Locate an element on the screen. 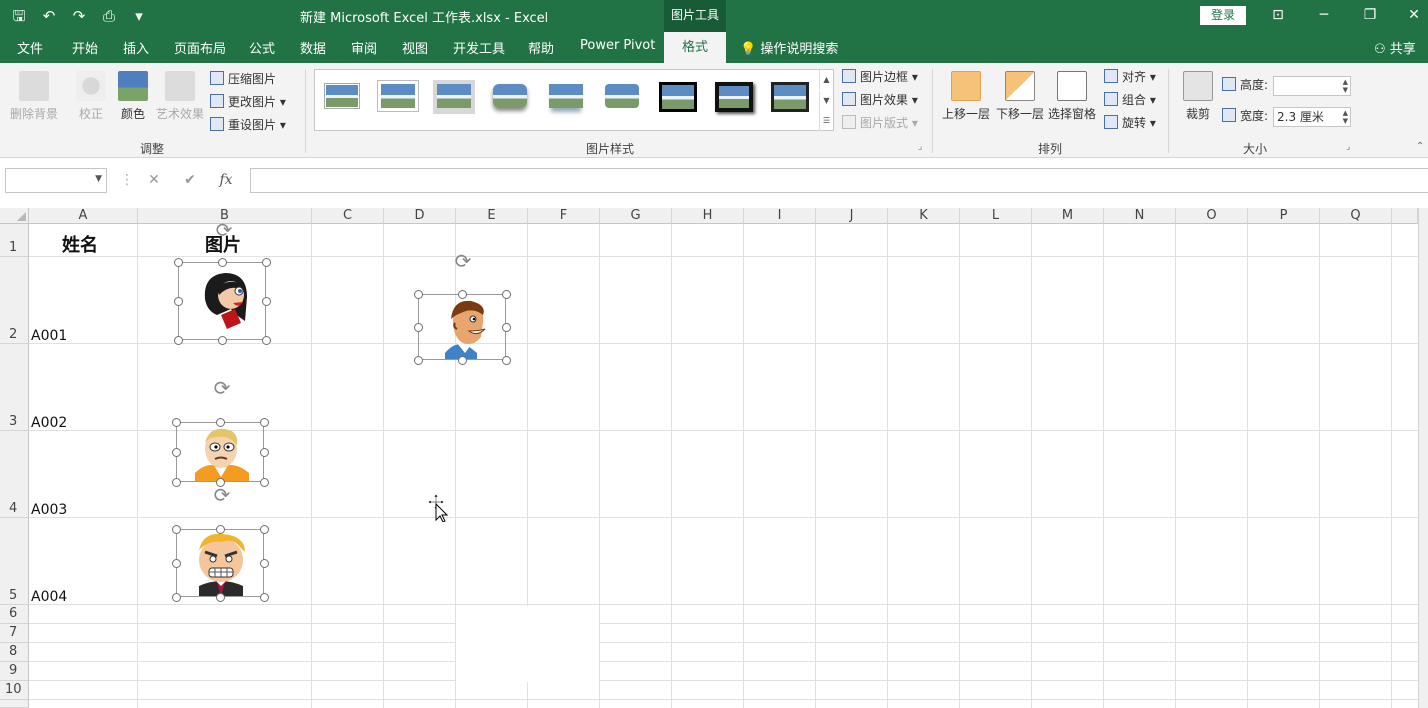 Image resolution: width=1428 pixels, height=708 pixels. picture-effects-button: 图片效果 ▾ is located at coordinates (880, 100).